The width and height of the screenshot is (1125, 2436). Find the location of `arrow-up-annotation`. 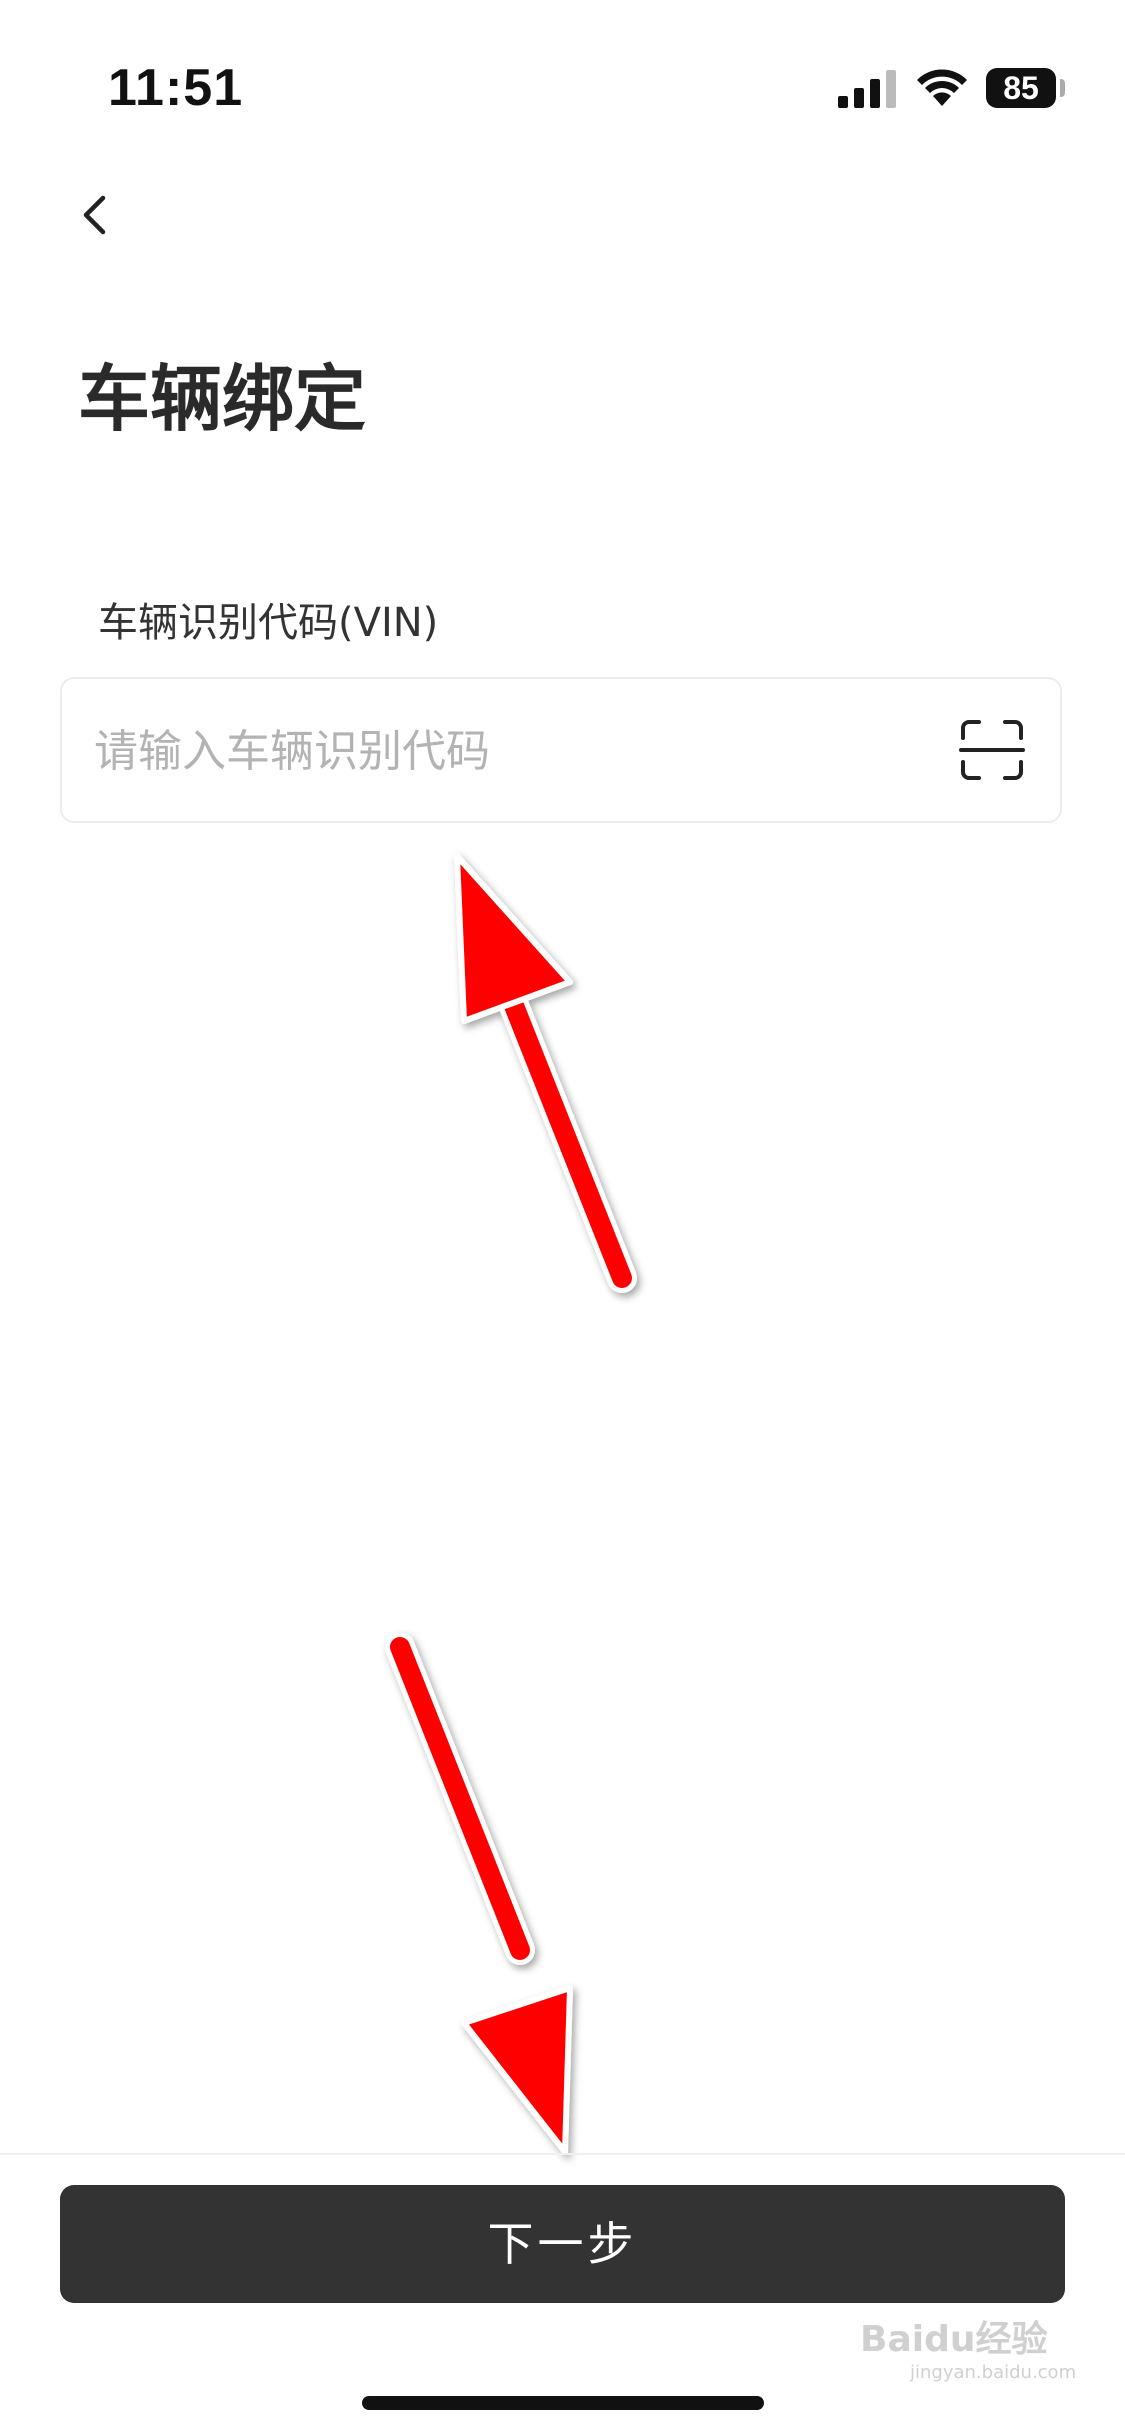

arrow-up-annotation is located at coordinates (545, 1073).